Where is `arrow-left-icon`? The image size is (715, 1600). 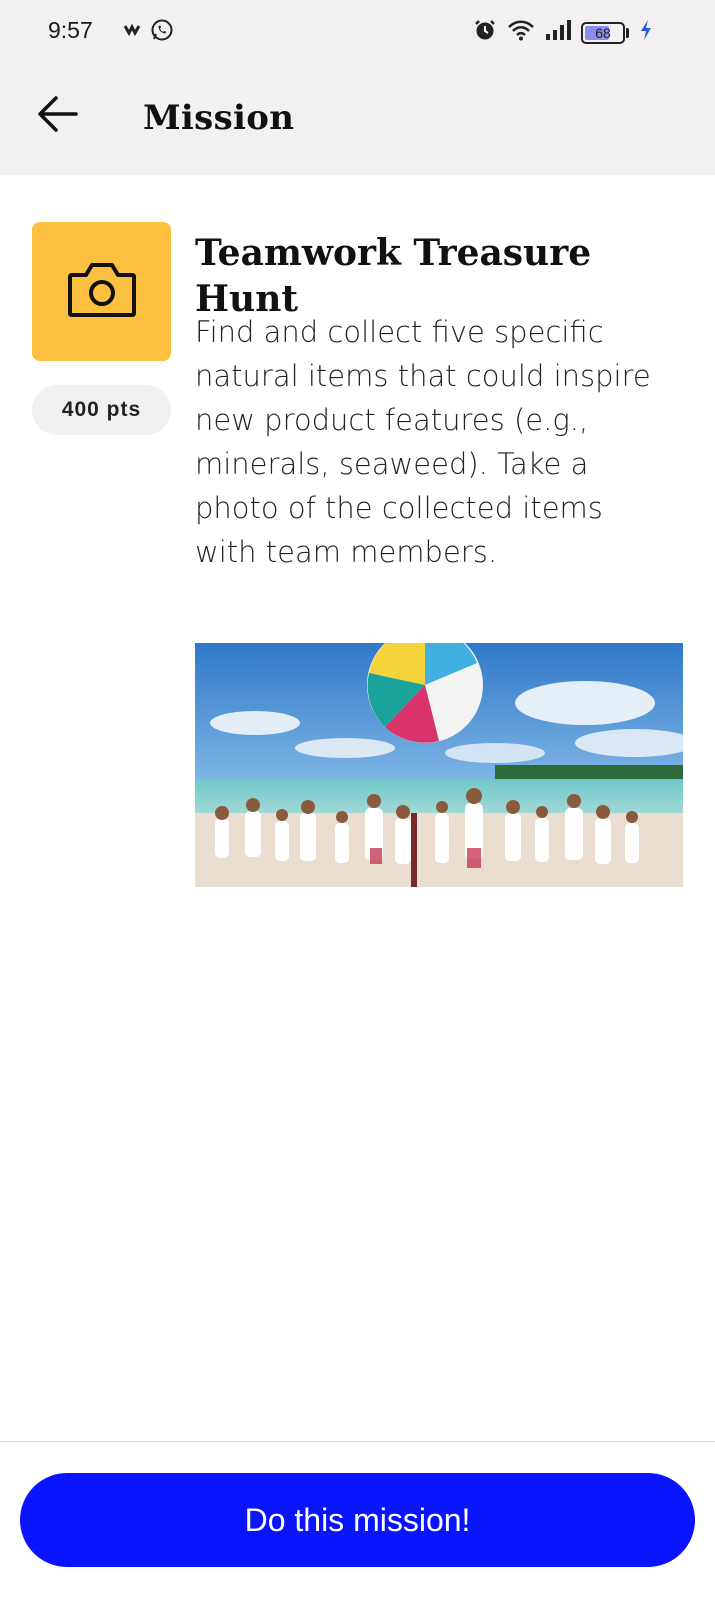
arrow-left-icon is located at coordinates (58, 116).